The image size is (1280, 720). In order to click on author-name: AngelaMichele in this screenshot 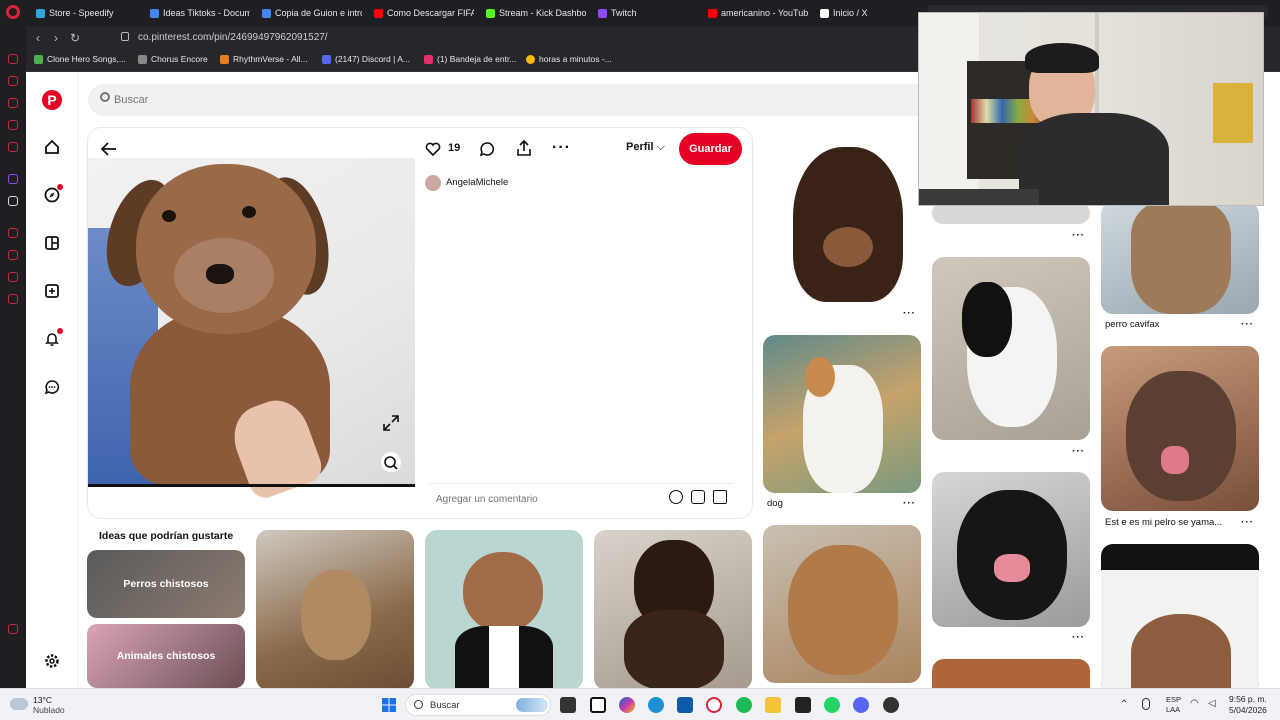, I will do `click(477, 182)`.